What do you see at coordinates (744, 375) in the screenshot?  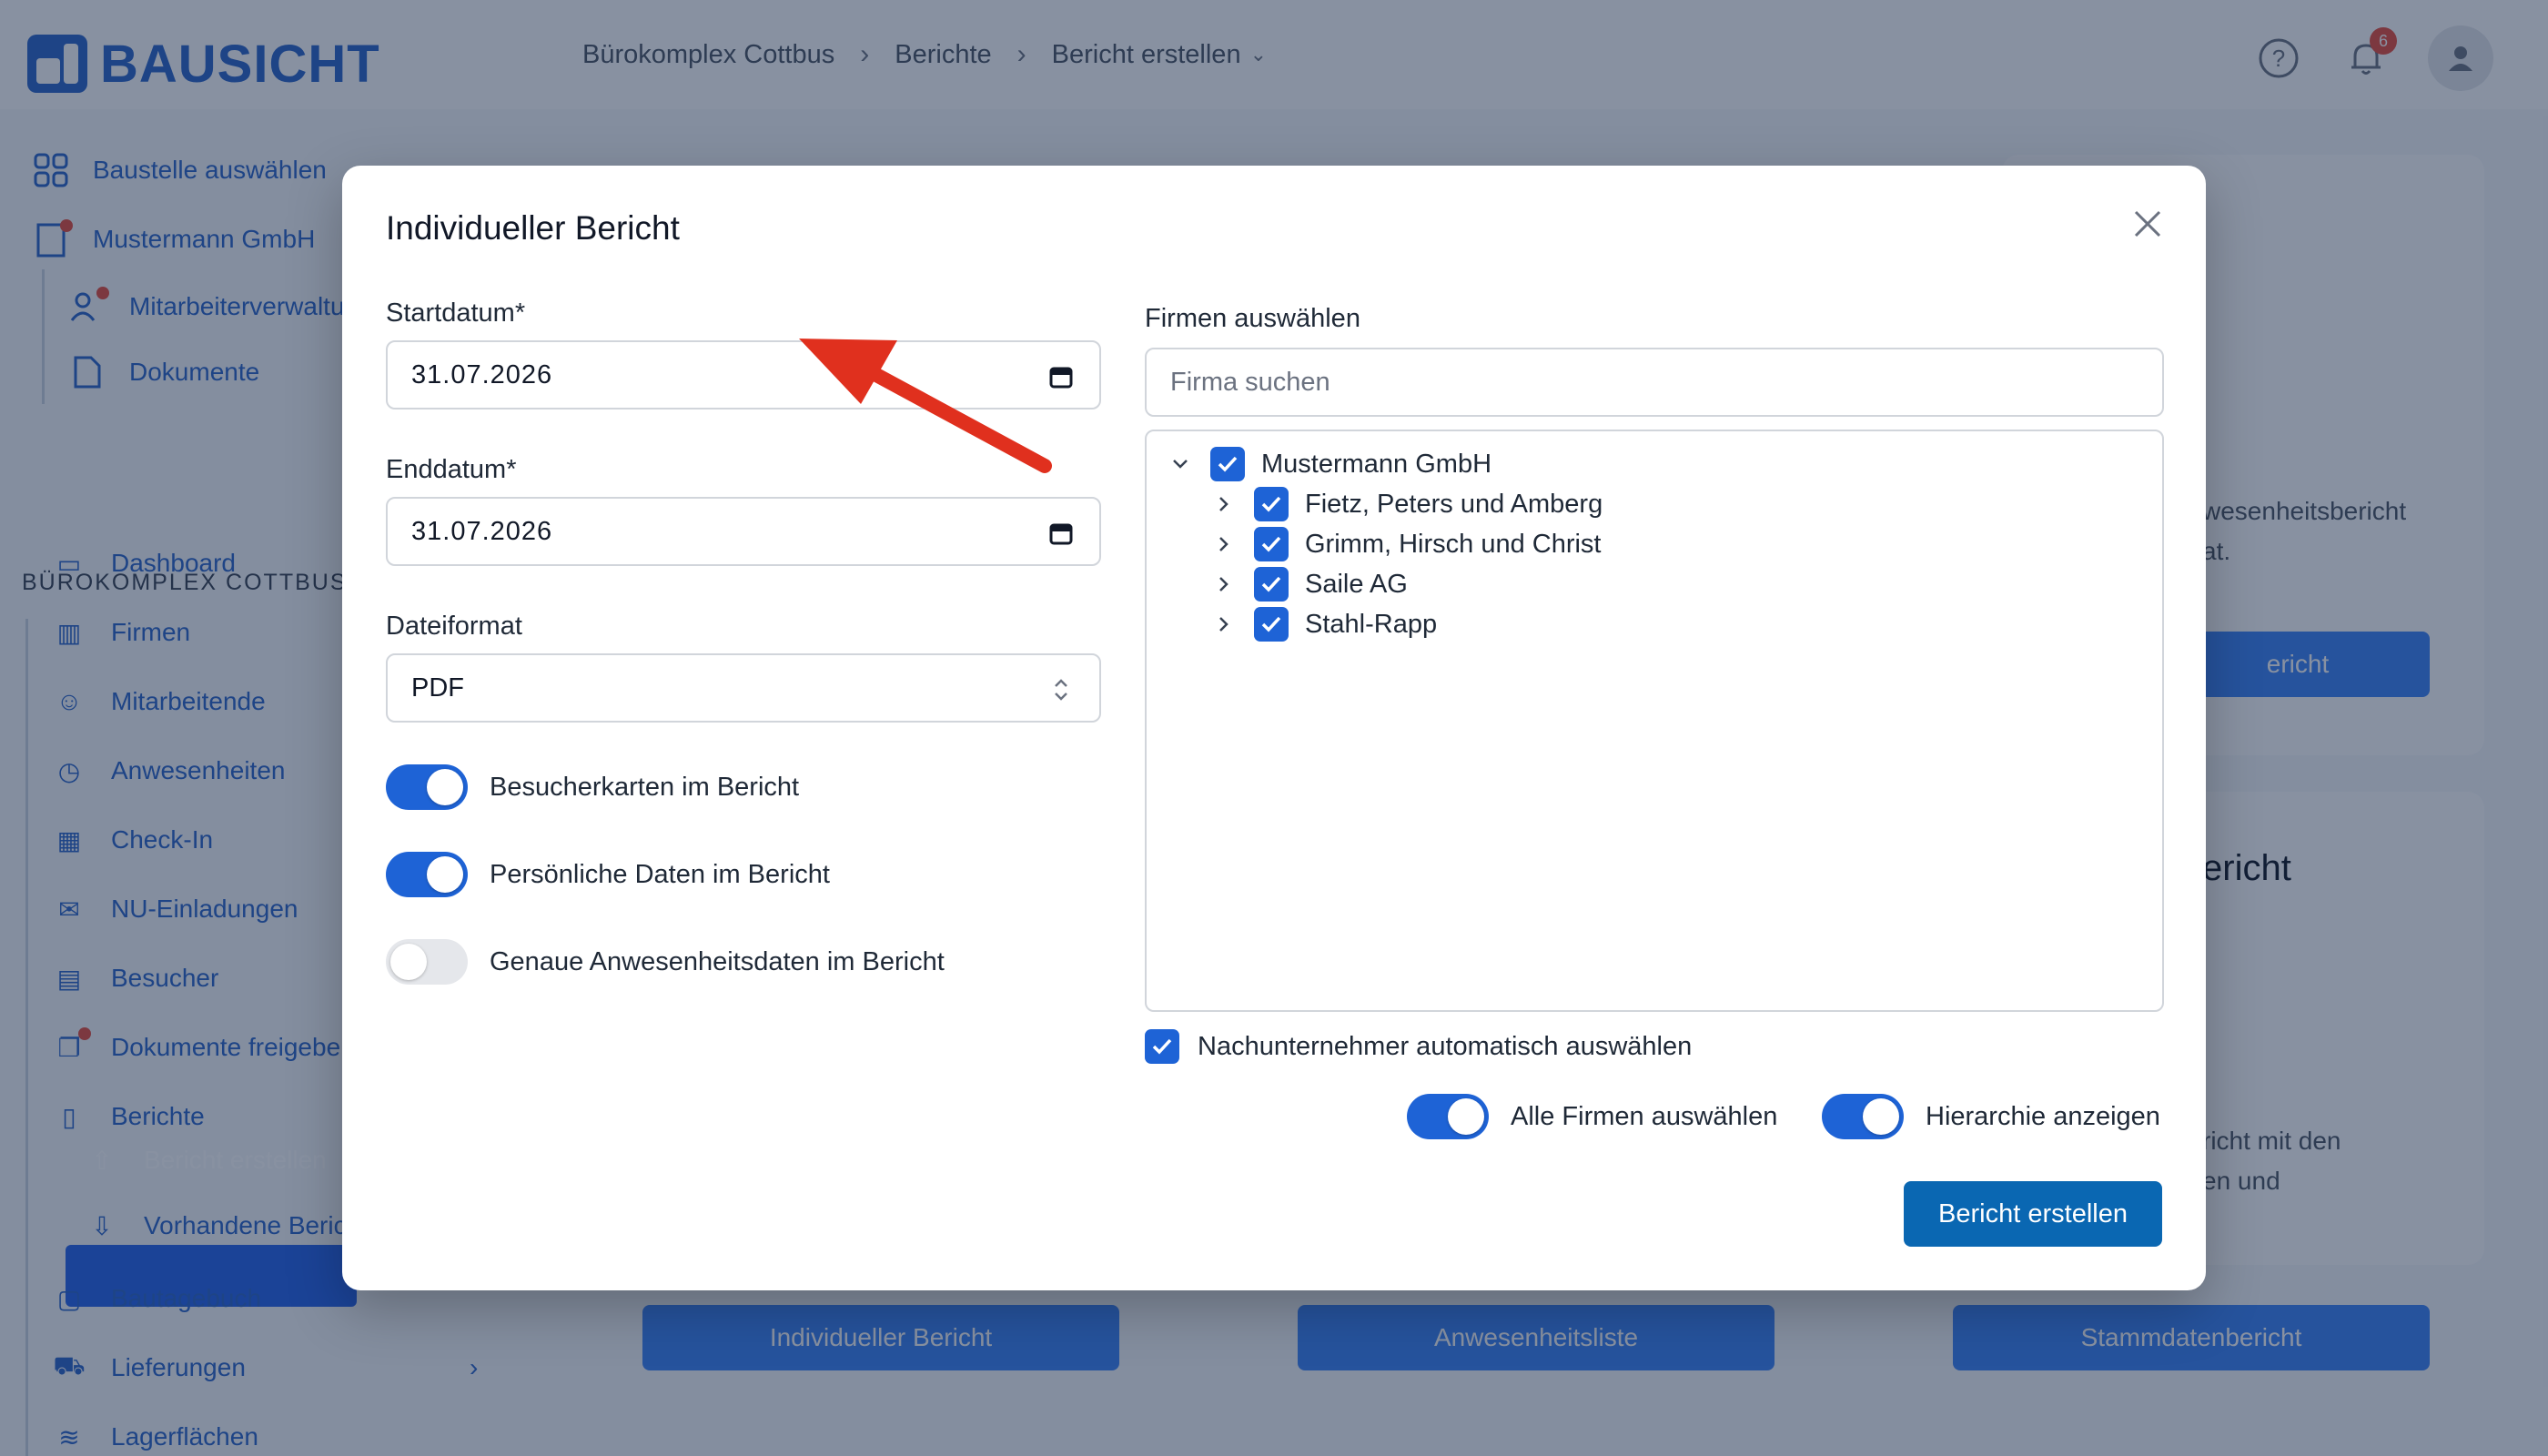 I see `start-date-input: 31.07.2026` at bounding box center [744, 375].